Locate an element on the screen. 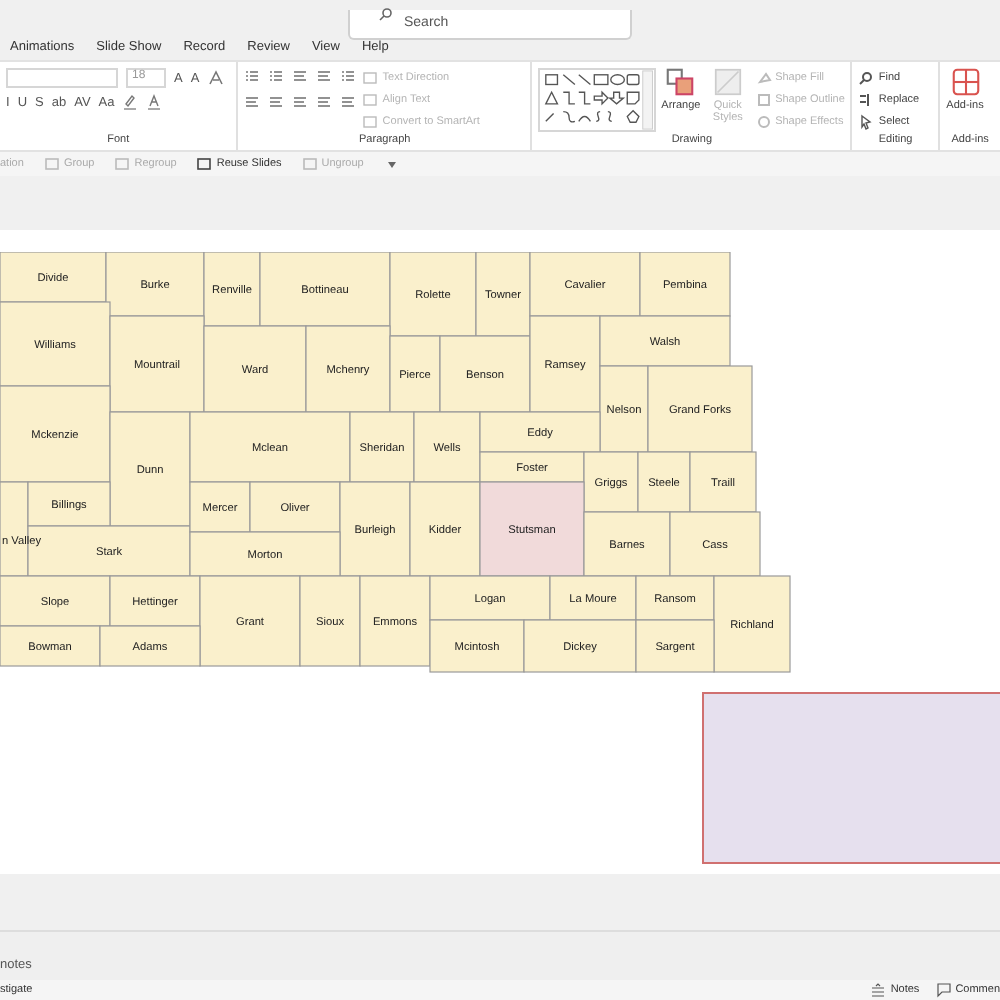 Image resolution: width=1000 pixels, height=1000 pixels. grid-icon is located at coordinates (965, 82).